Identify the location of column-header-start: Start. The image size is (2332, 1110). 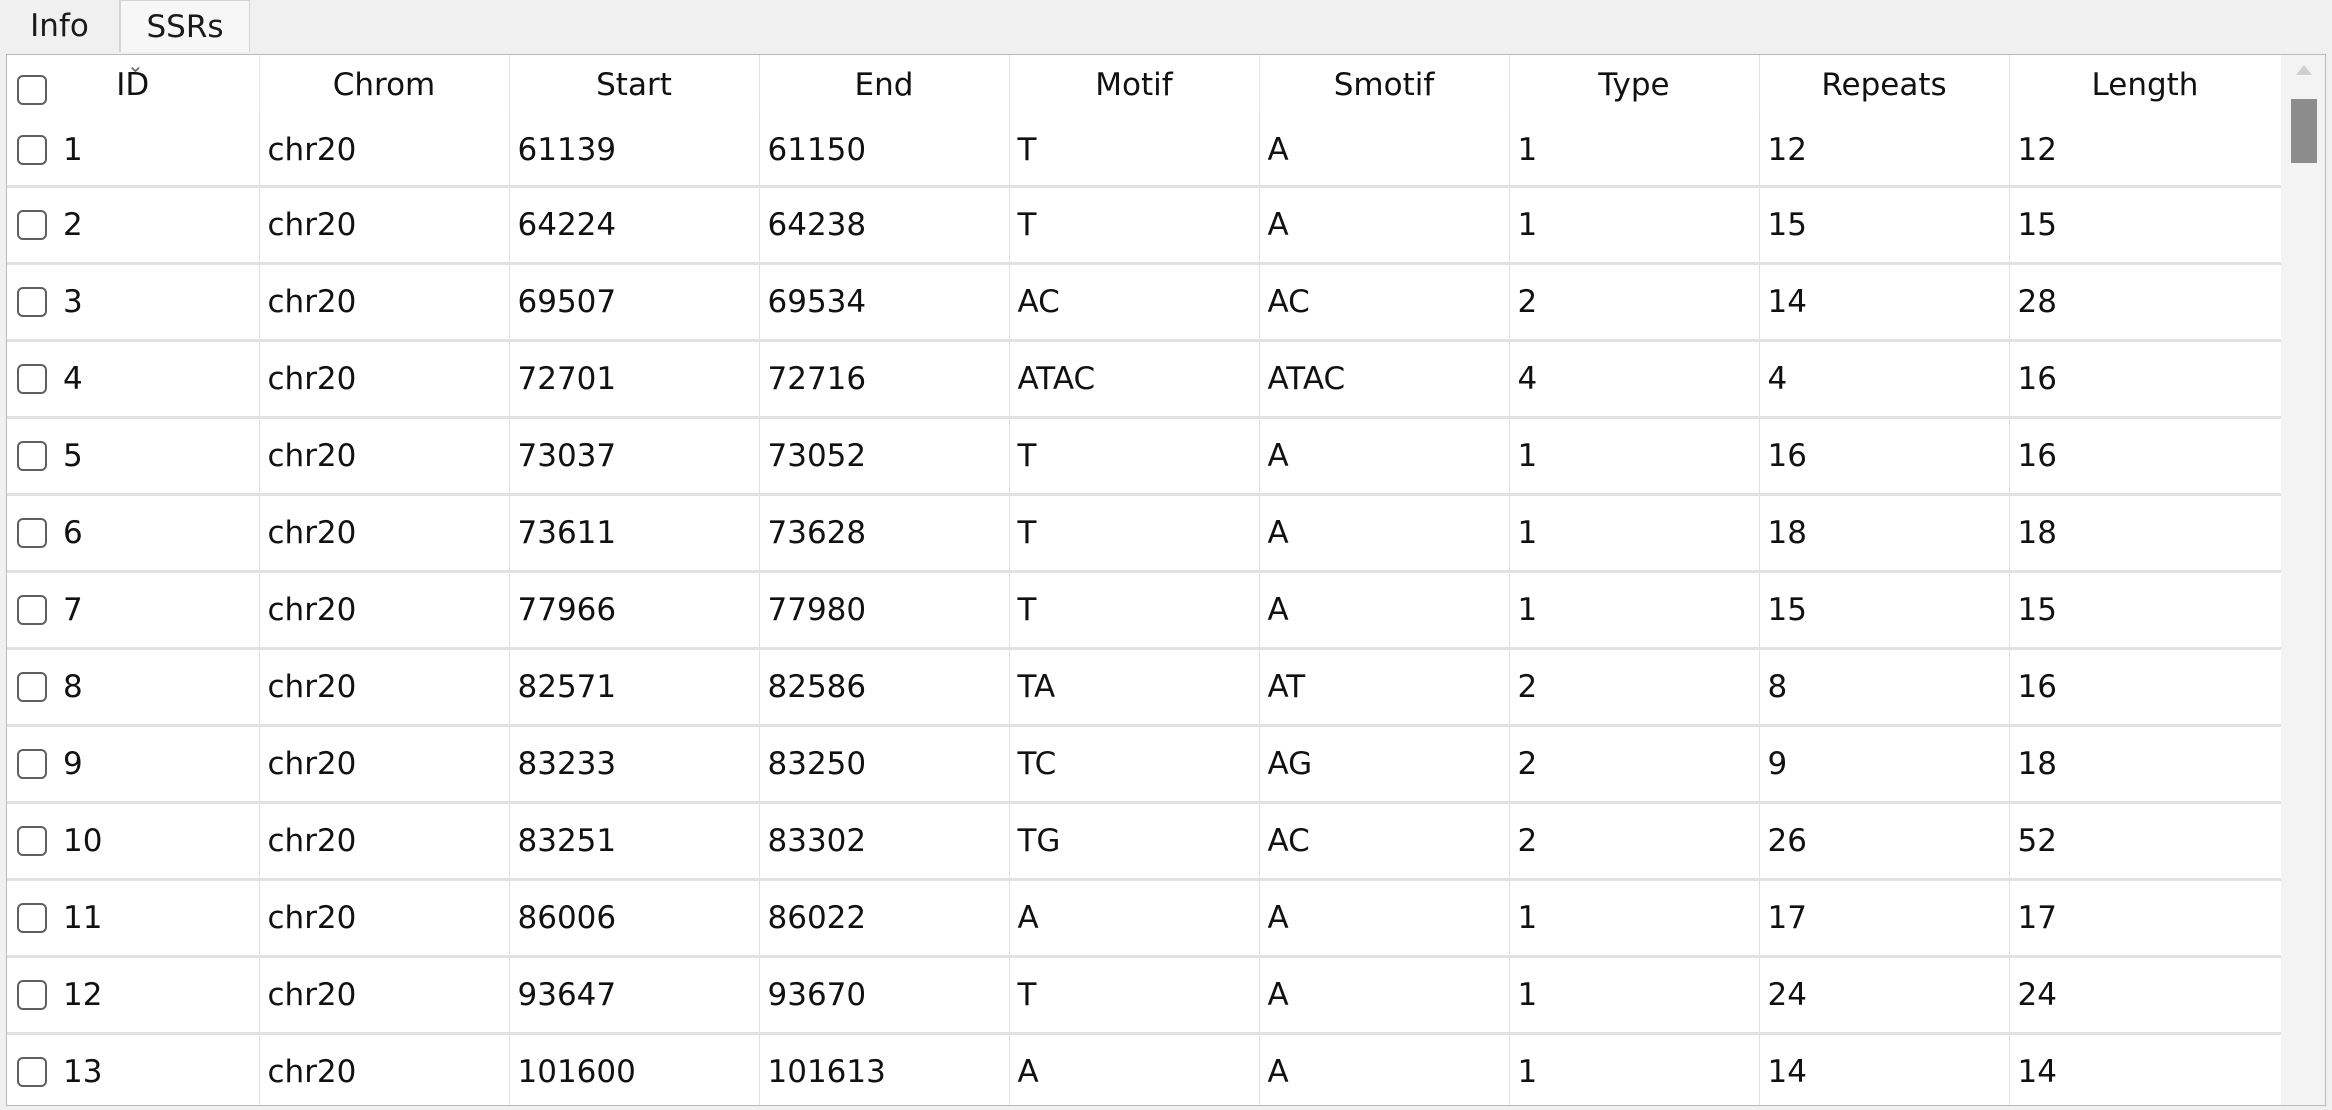
(634, 85).